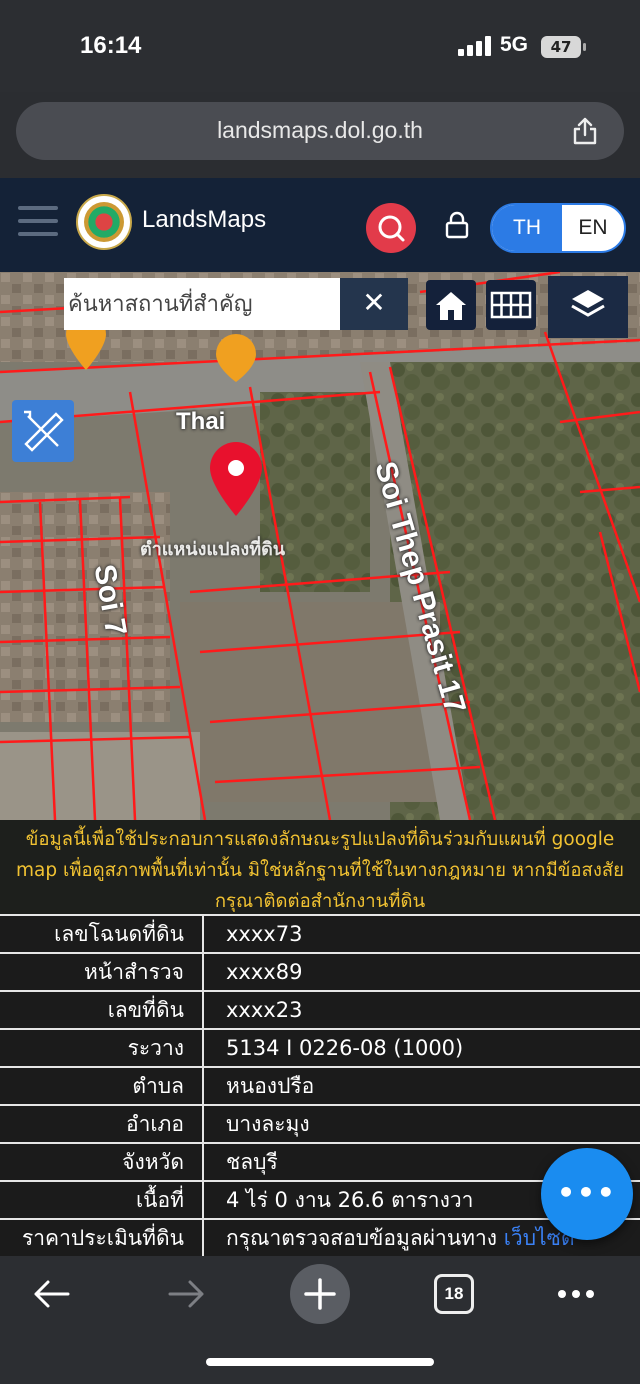 The image size is (640, 1384). What do you see at coordinates (320, 1085) in the screenshot?
I see `table-row: ตำบล หนองปรือ` at bounding box center [320, 1085].